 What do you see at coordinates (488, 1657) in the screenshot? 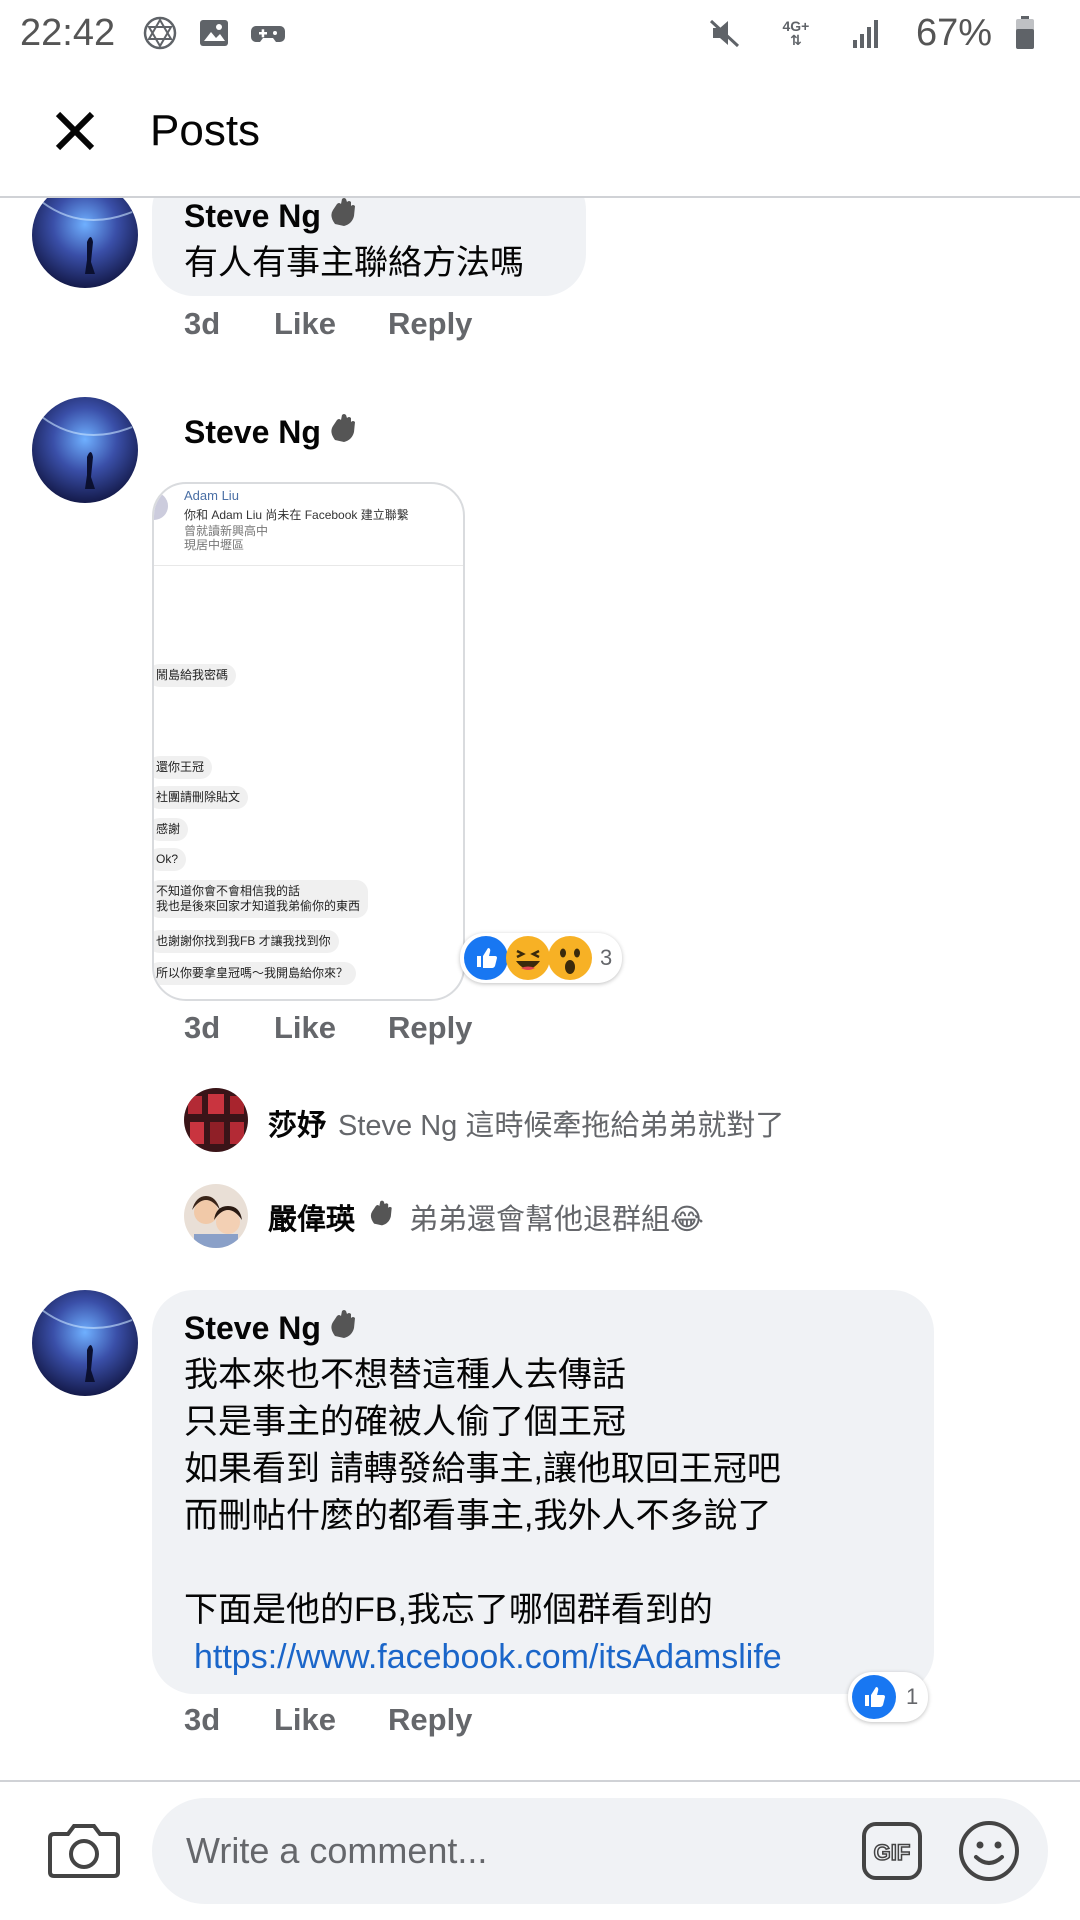
I see `comment-link: https://www.facebook.com/itsAdamslife` at bounding box center [488, 1657].